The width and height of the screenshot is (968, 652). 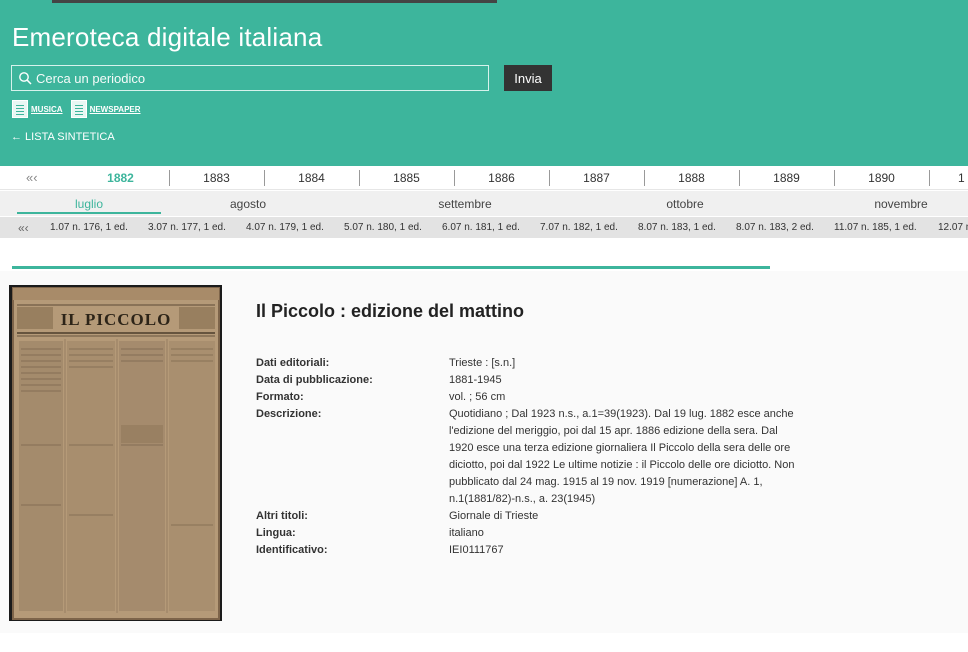 I want to click on field-value: 1881-1945, so click(x=475, y=380).